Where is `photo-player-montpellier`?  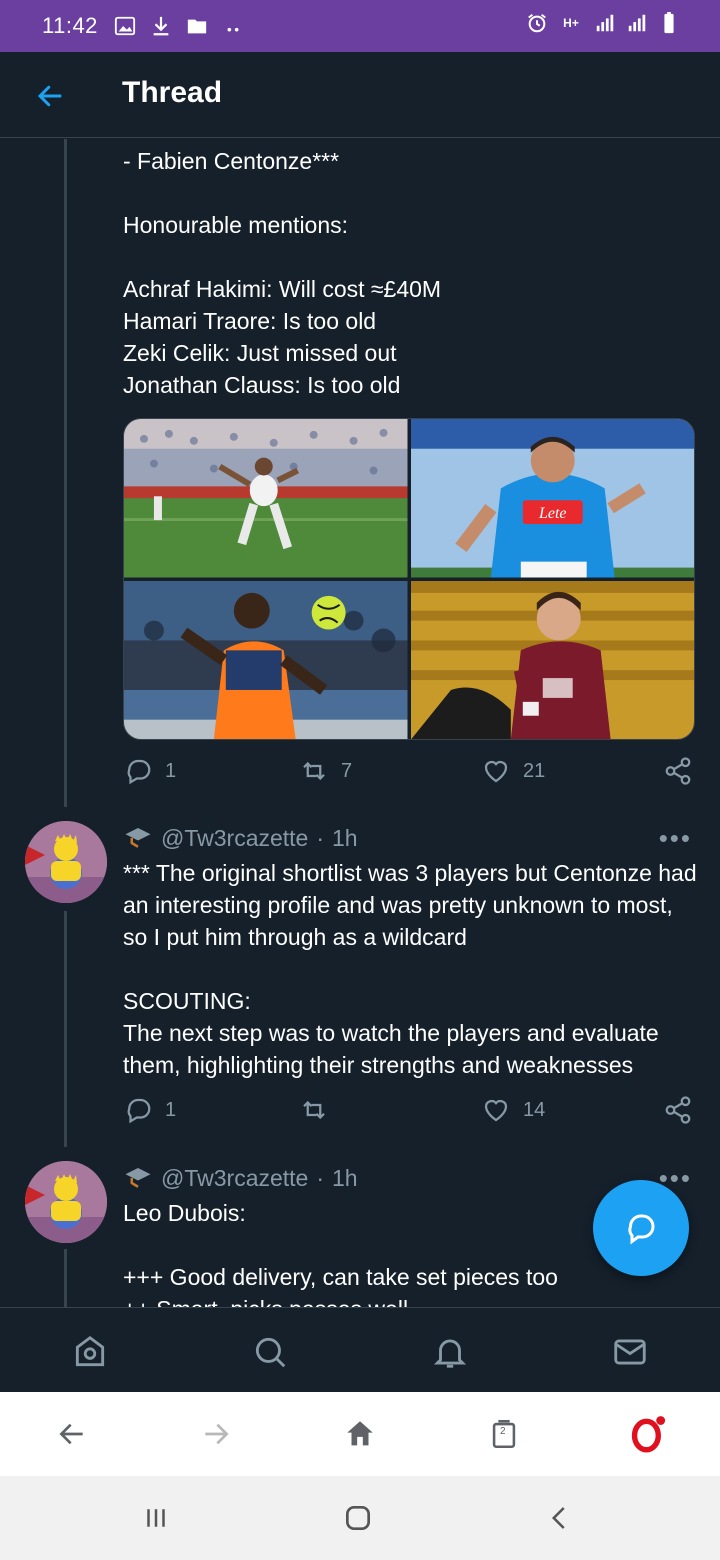
photo-player-montpellier is located at coordinates (266, 659).